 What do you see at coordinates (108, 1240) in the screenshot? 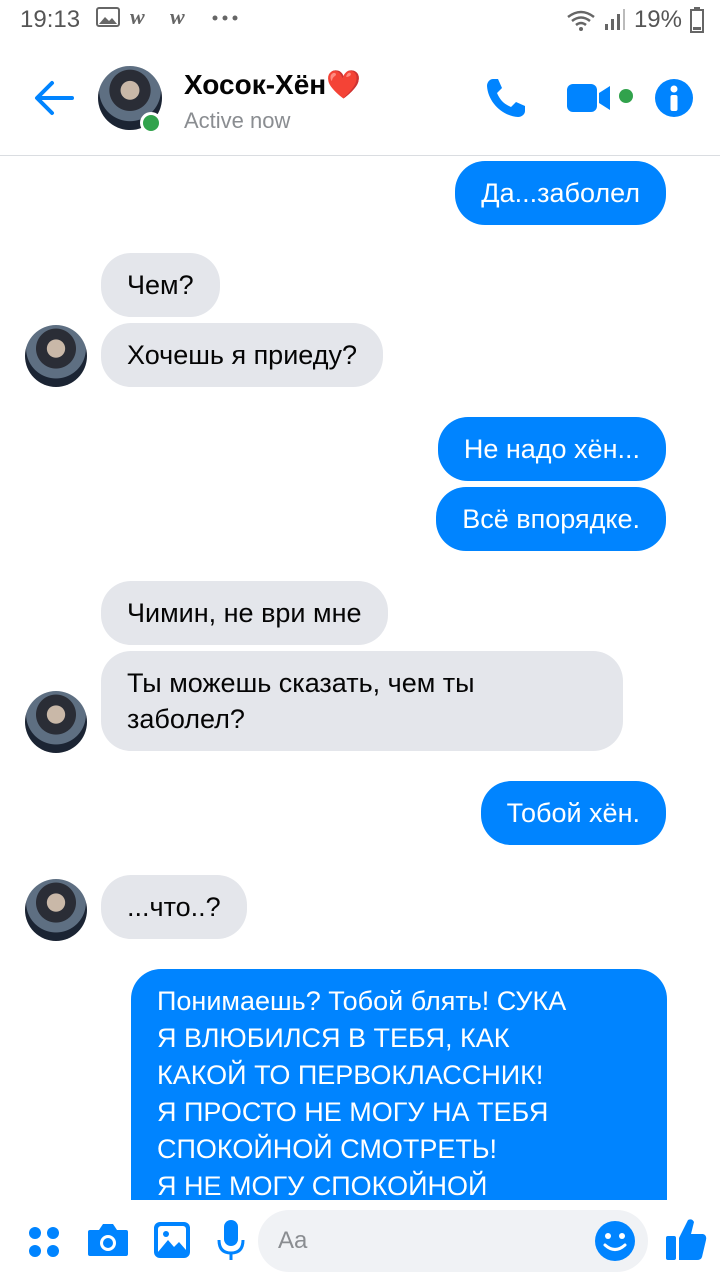
I see `camera-icon` at bounding box center [108, 1240].